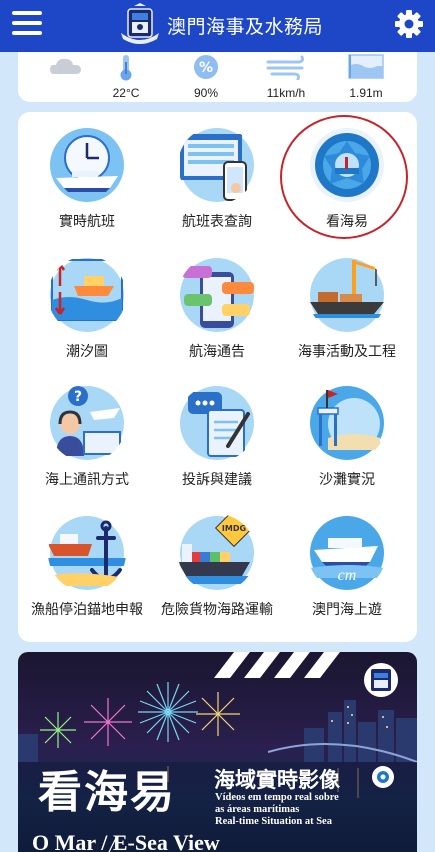 The height and width of the screenshot is (852, 435). I want to click on weather-humidity: % 90%, so click(206, 77).